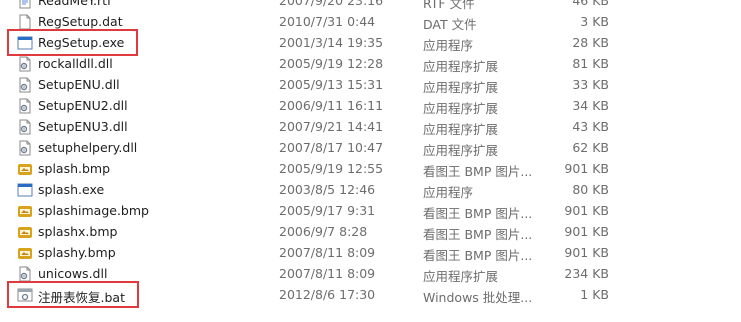 This screenshot has height=322, width=741. Describe the element at coordinates (327, 210) in the screenshot. I see `file-date-modified: 2005/9/17 9:31` at that location.